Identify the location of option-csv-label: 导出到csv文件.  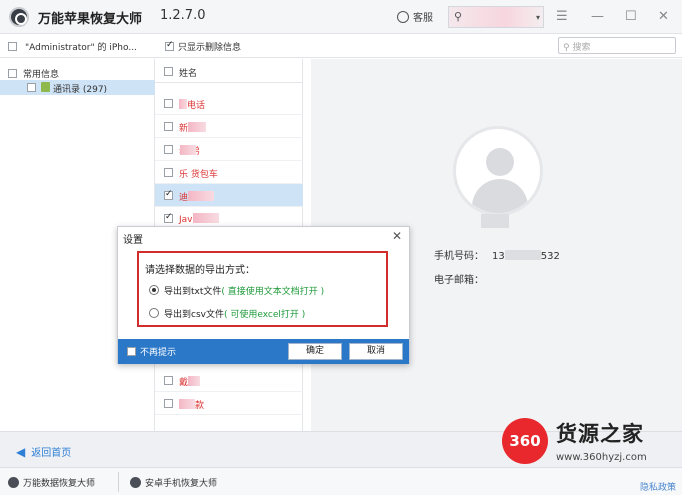
(194, 315).